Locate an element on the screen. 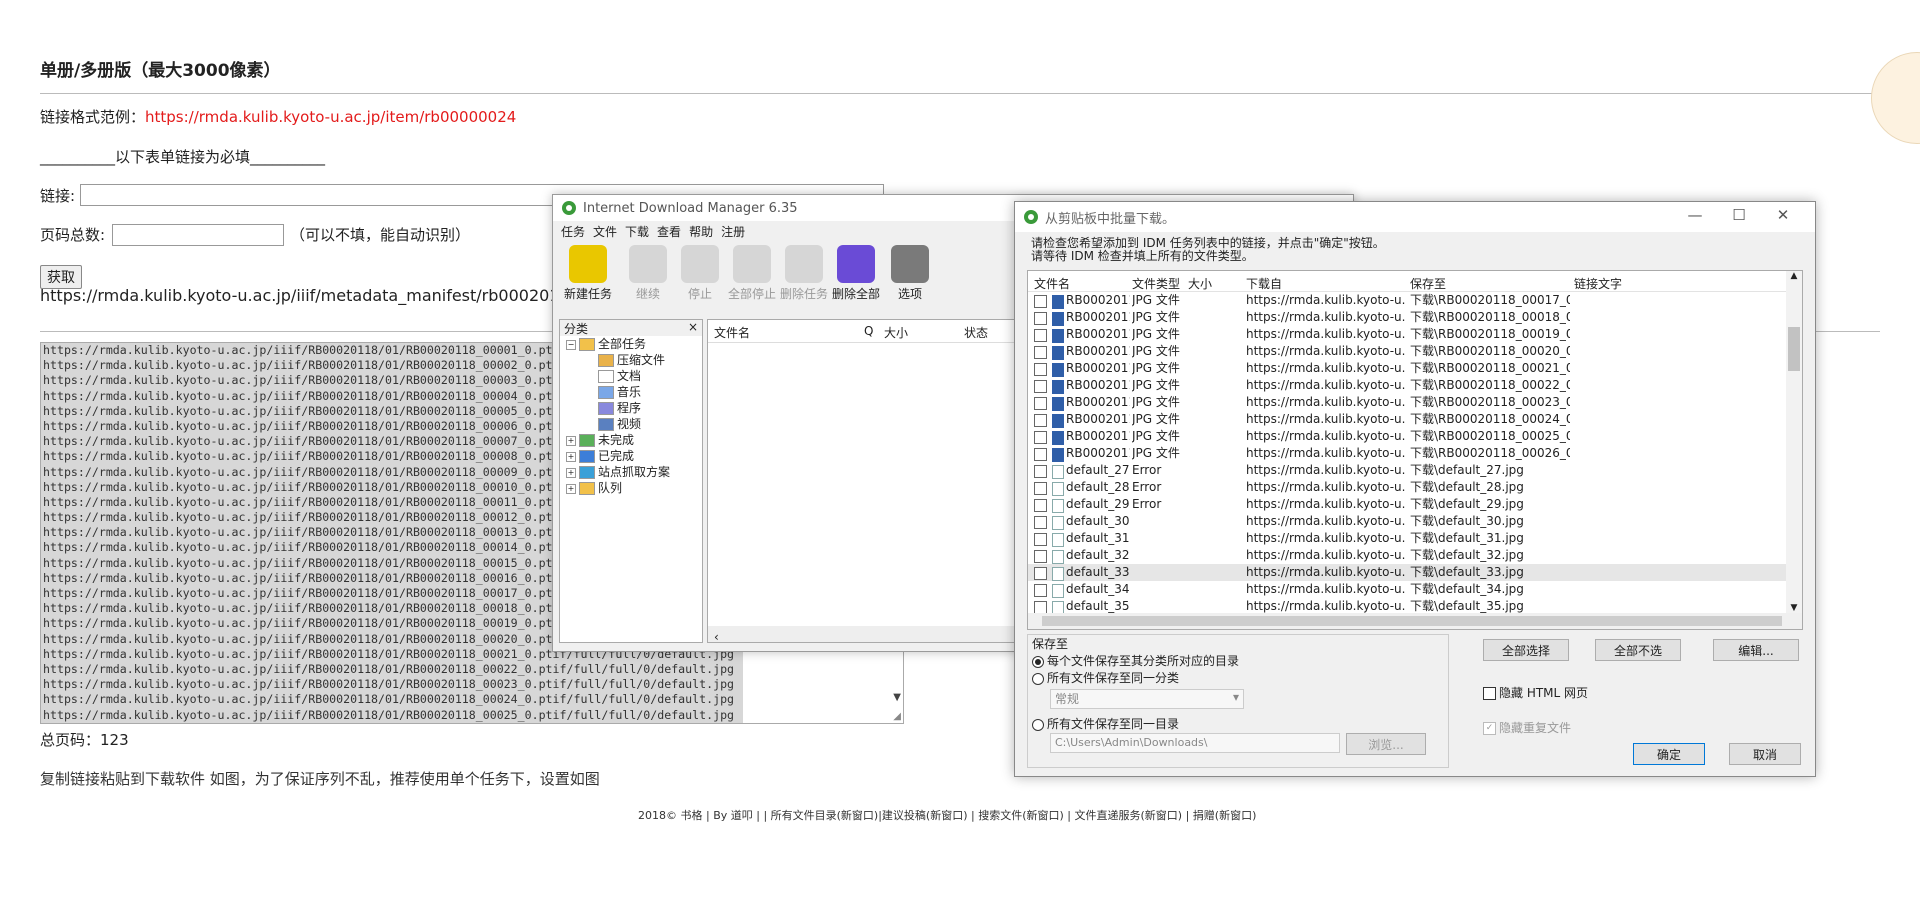 This screenshot has width=1920, height=911. dialog-titlebar: 从剪贴板中批量下载。 — ☐ ✕ is located at coordinates (1415, 217).